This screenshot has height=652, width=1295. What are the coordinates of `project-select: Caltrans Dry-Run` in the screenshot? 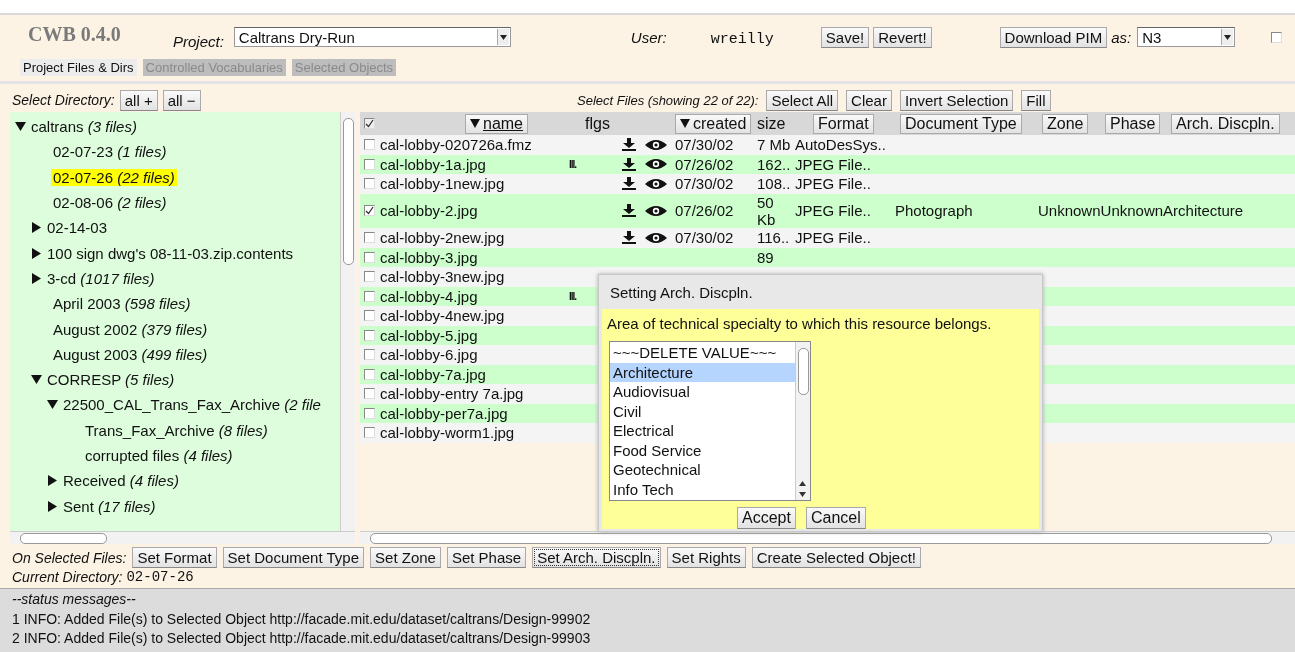 It's located at (372, 37).